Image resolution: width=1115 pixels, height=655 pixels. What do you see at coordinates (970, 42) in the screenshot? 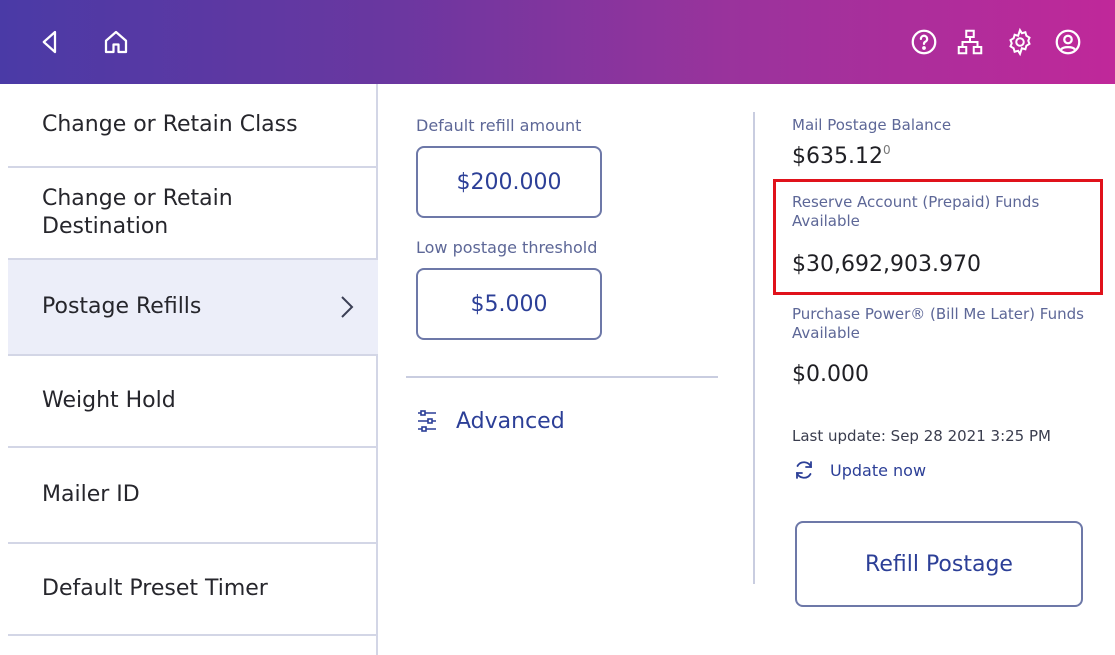
I see `network-icon` at bounding box center [970, 42].